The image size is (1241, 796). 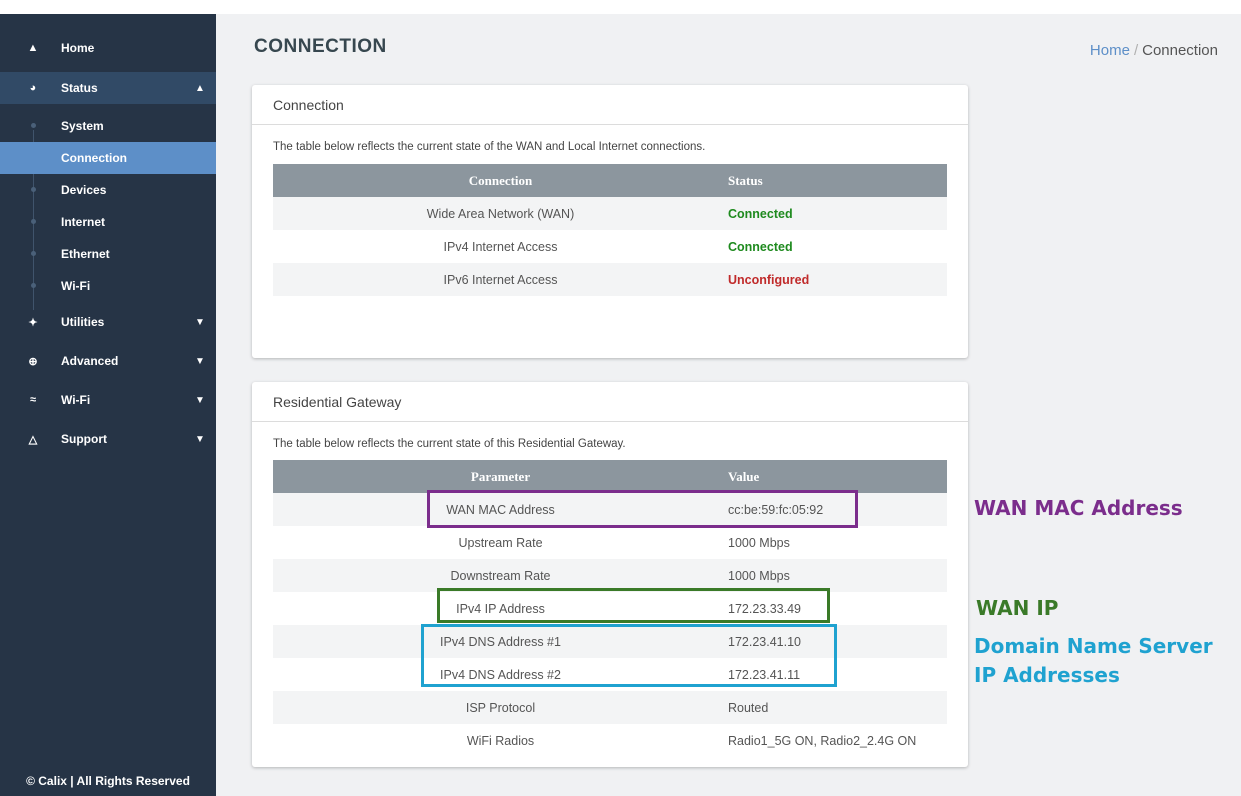 What do you see at coordinates (500, 740) in the screenshot?
I see `table-cell: WiFi Radios` at bounding box center [500, 740].